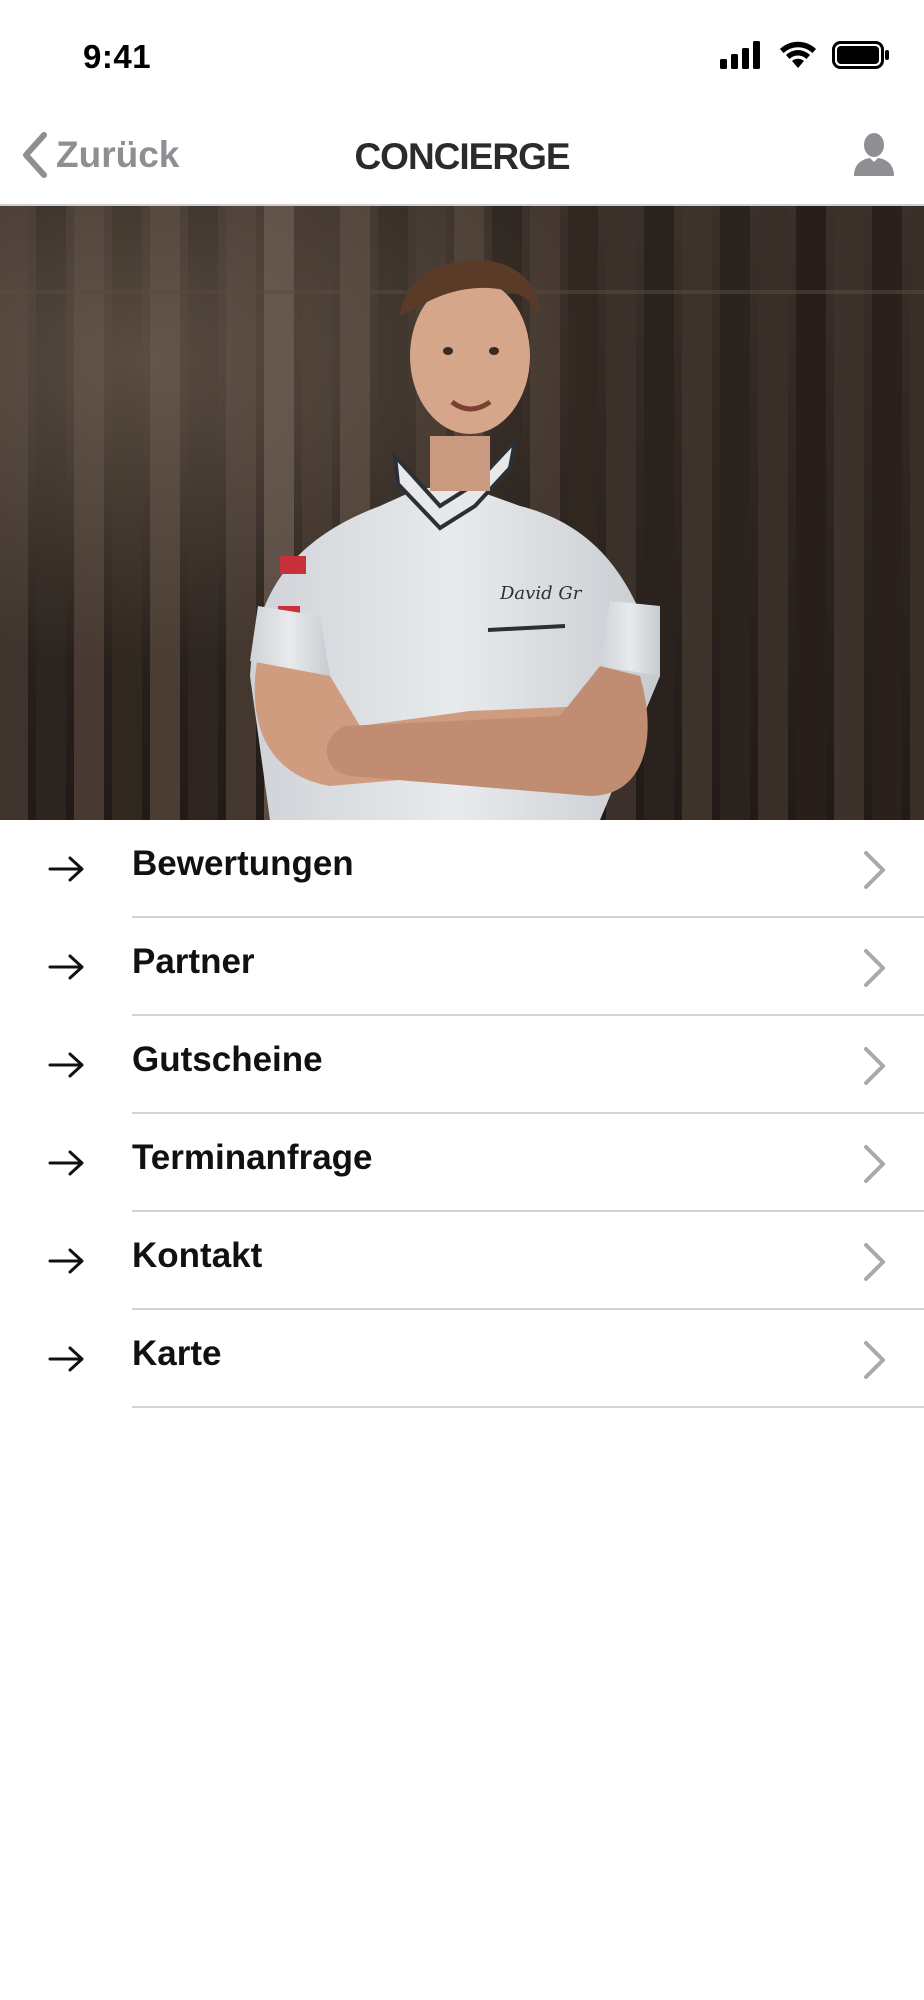  I want to click on user-icon, so click(874, 154).